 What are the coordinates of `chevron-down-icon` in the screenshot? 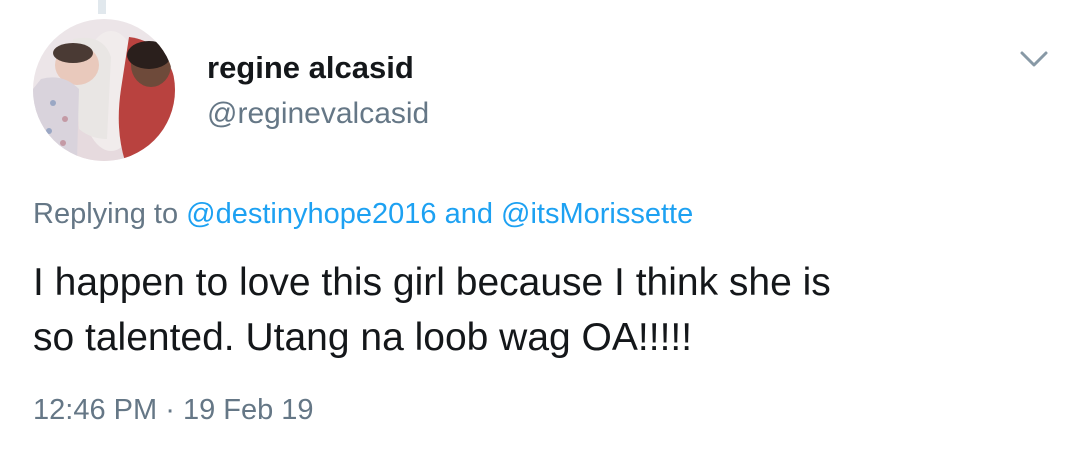 It's located at (1034, 59).